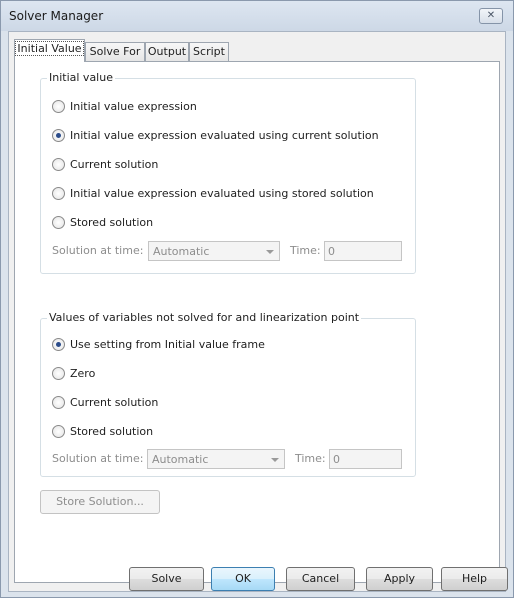 The width and height of the screenshot is (514, 598). What do you see at coordinates (257, 16) in the screenshot?
I see `title-bar: Solver Manager ✕` at bounding box center [257, 16].